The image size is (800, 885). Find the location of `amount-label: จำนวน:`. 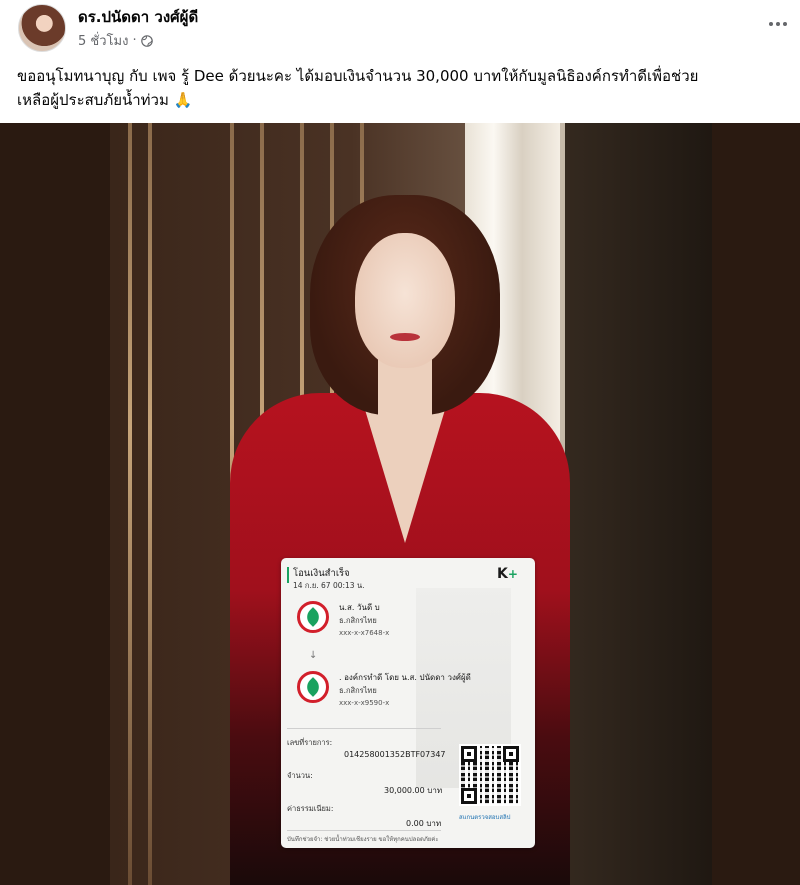

amount-label: จำนวน: is located at coordinates (300, 775).